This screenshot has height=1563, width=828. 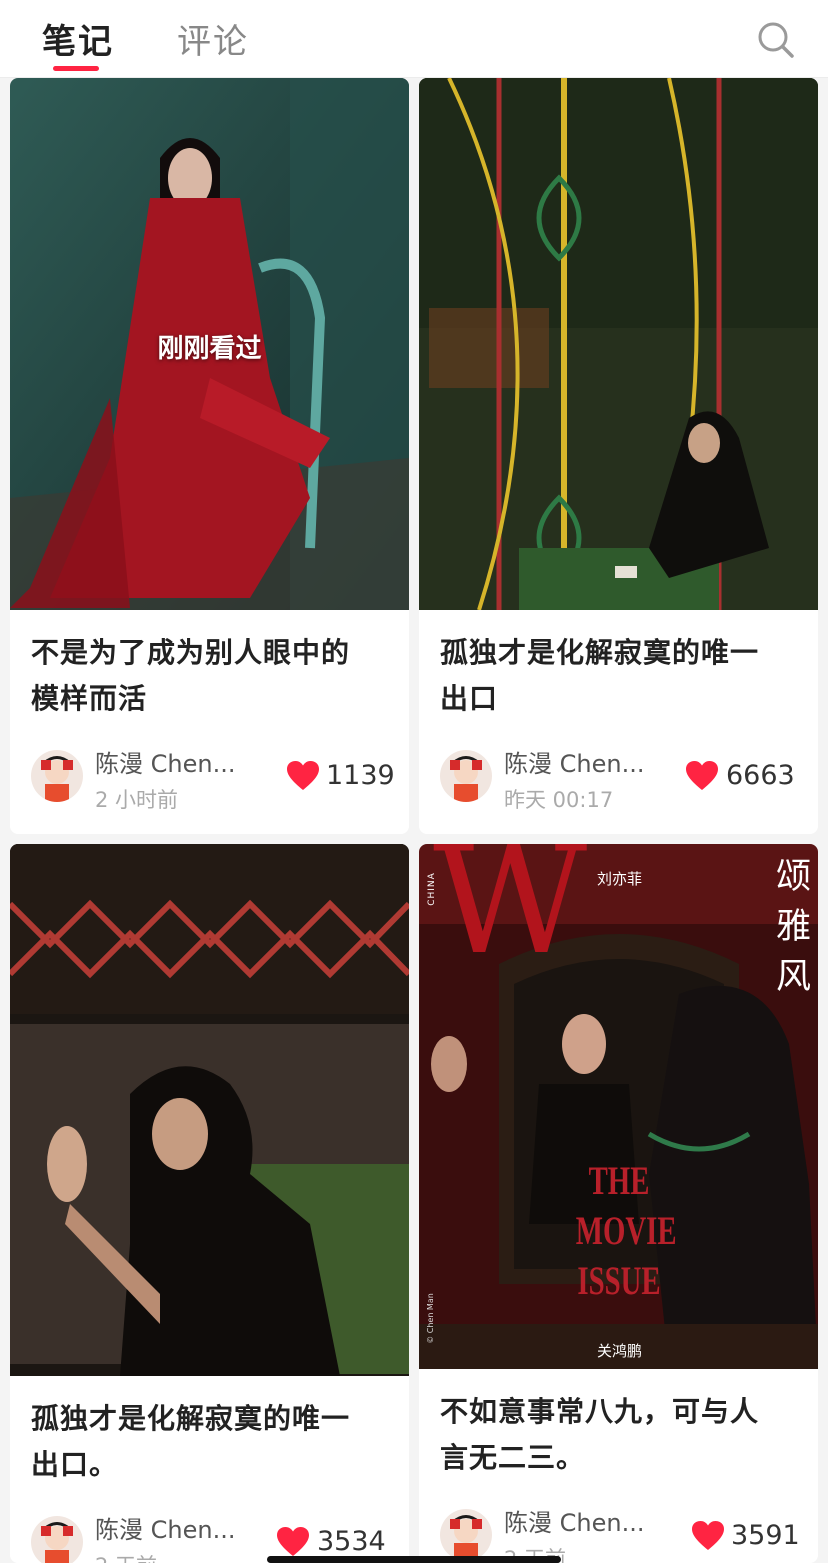 What do you see at coordinates (620, 879) in the screenshot?
I see `cover-star-name: 刘亦菲` at bounding box center [620, 879].